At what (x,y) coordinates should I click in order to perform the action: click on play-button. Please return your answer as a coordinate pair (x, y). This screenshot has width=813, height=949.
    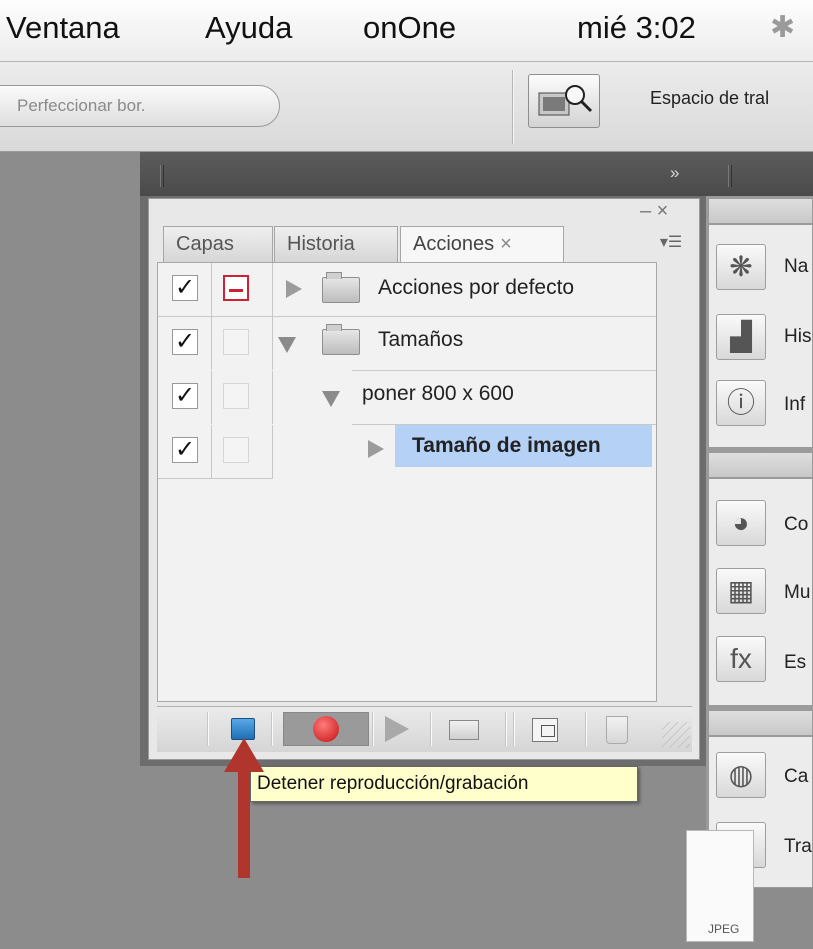
    Looking at the image, I should click on (397, 729).